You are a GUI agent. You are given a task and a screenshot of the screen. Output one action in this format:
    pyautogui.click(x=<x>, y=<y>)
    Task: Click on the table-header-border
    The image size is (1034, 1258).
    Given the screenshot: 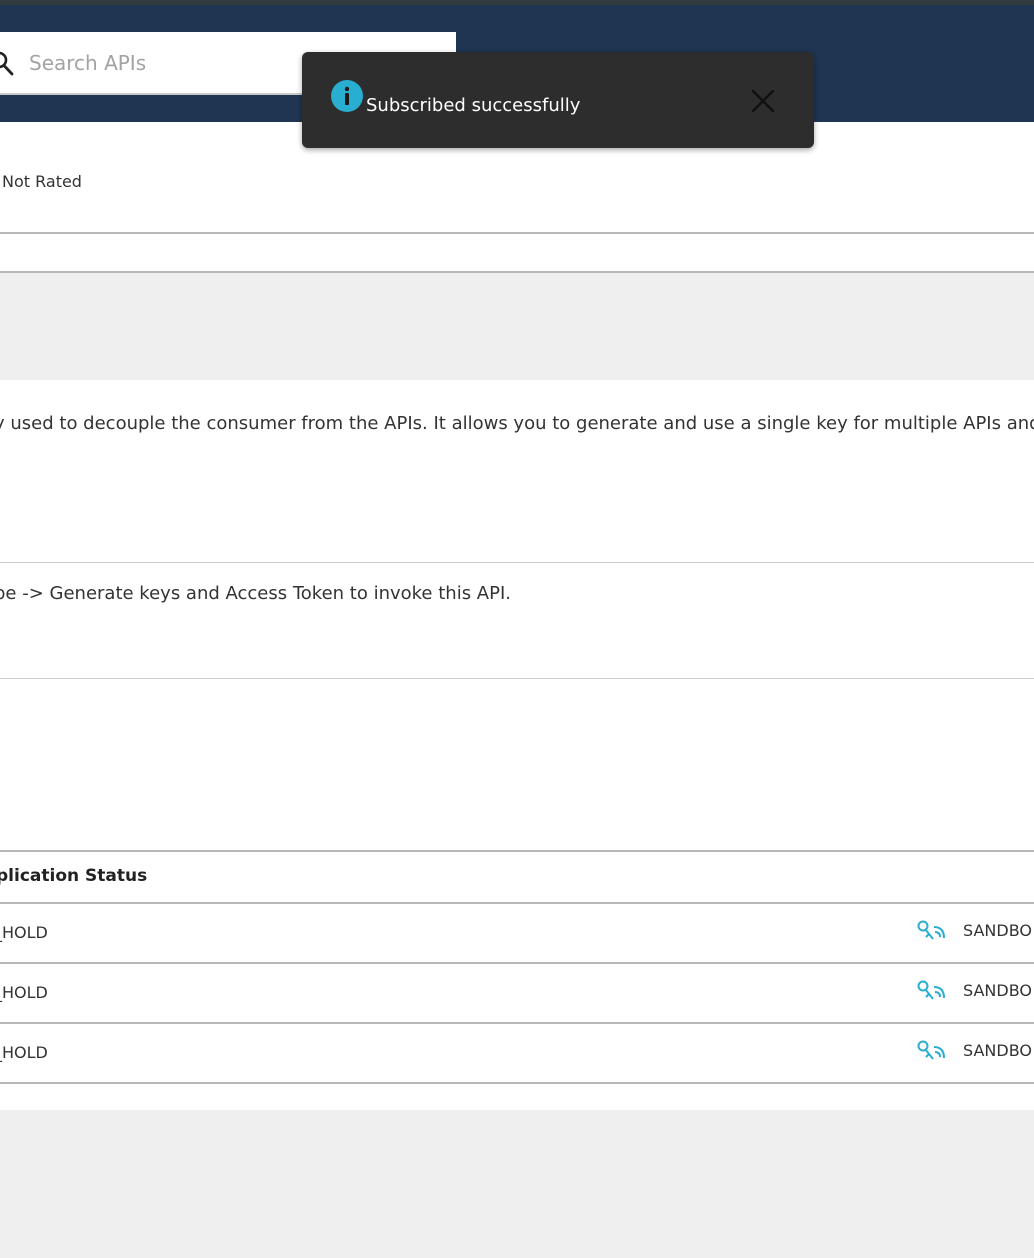 What is the action you would take?
    pyautogui.click(x=517, y=903)
    